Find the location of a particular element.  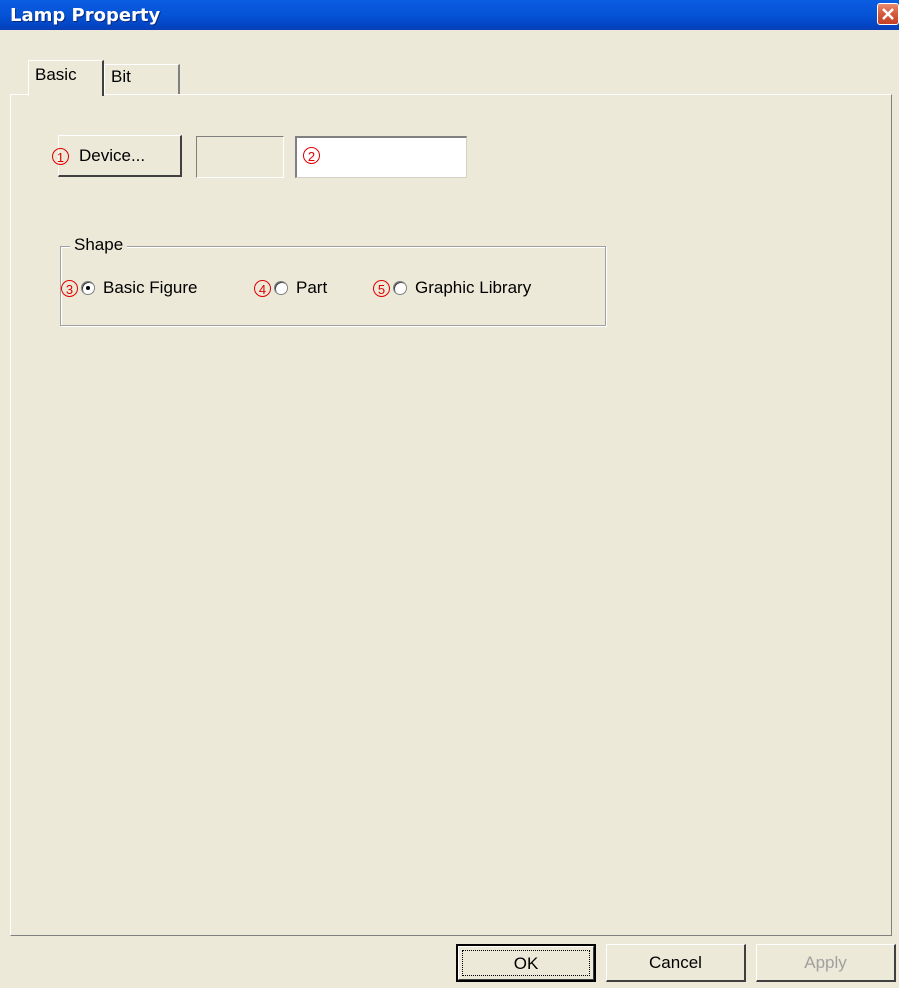

cancel-button-label: Cancel is located at coordinates (675, 962).